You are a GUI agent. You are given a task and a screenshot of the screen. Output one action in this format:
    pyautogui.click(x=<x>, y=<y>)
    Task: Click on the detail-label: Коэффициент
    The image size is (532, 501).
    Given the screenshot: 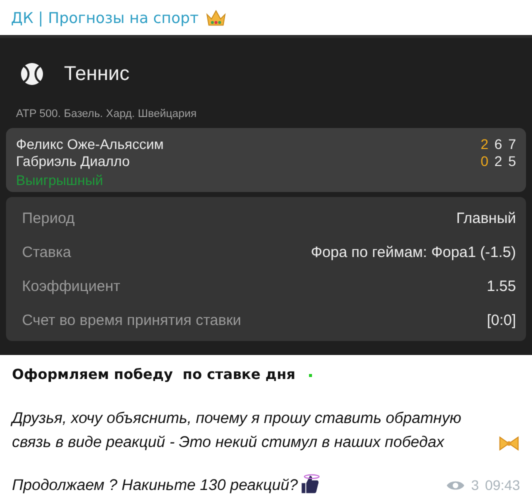 What is the action you would take?
    pyautogui.click(x=71, y=286)
    